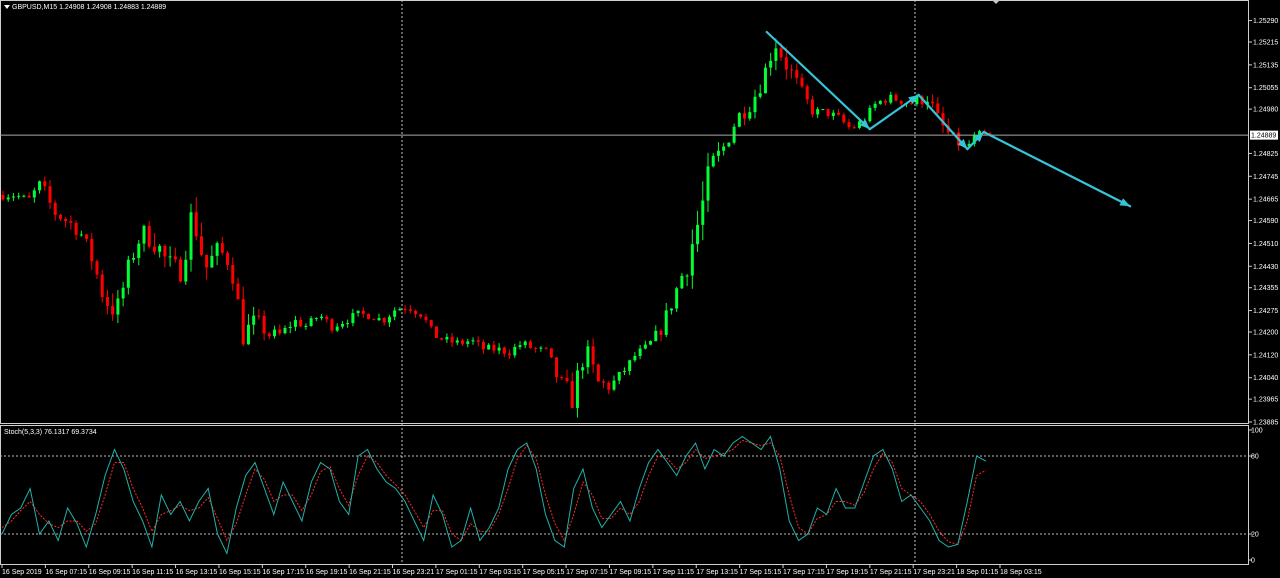 The height and width of the screenshot is (578, 1280). Describe the element at coordinates (283, 572) in the screenshot. I see `time-tick-label: 16 Sep 17:15` at that location.